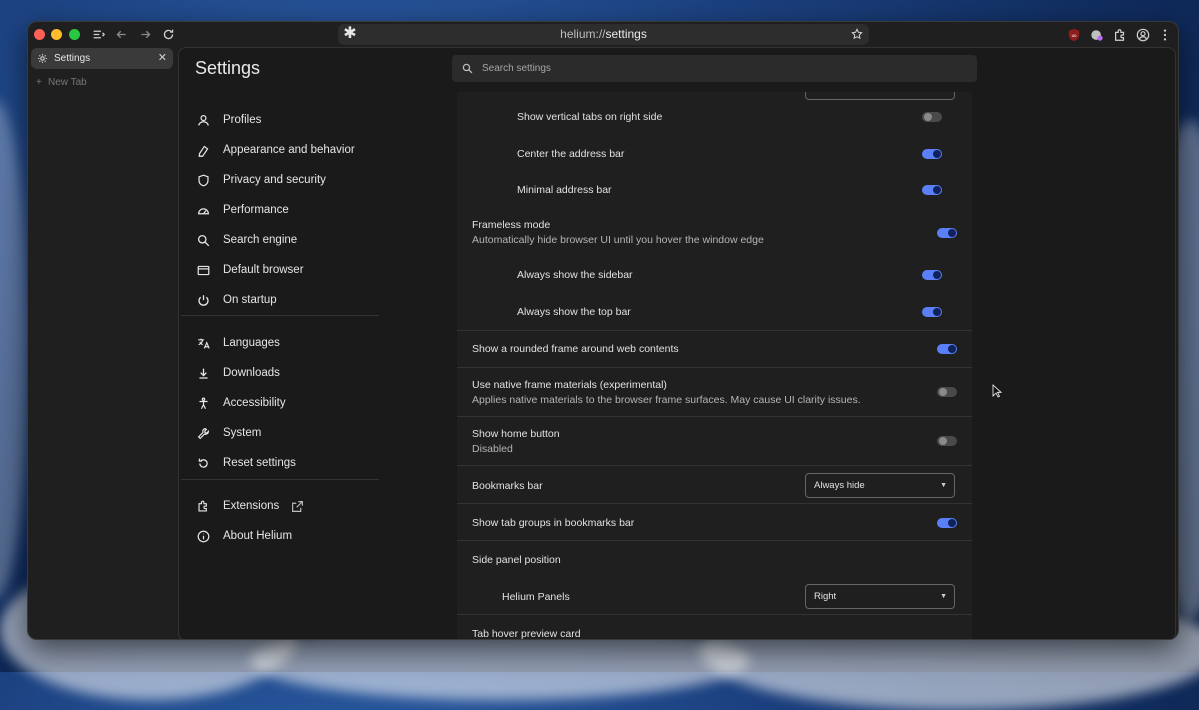 The image size is (1199, 710). I want to click on setting-label: Show home button, so click(516, 434).